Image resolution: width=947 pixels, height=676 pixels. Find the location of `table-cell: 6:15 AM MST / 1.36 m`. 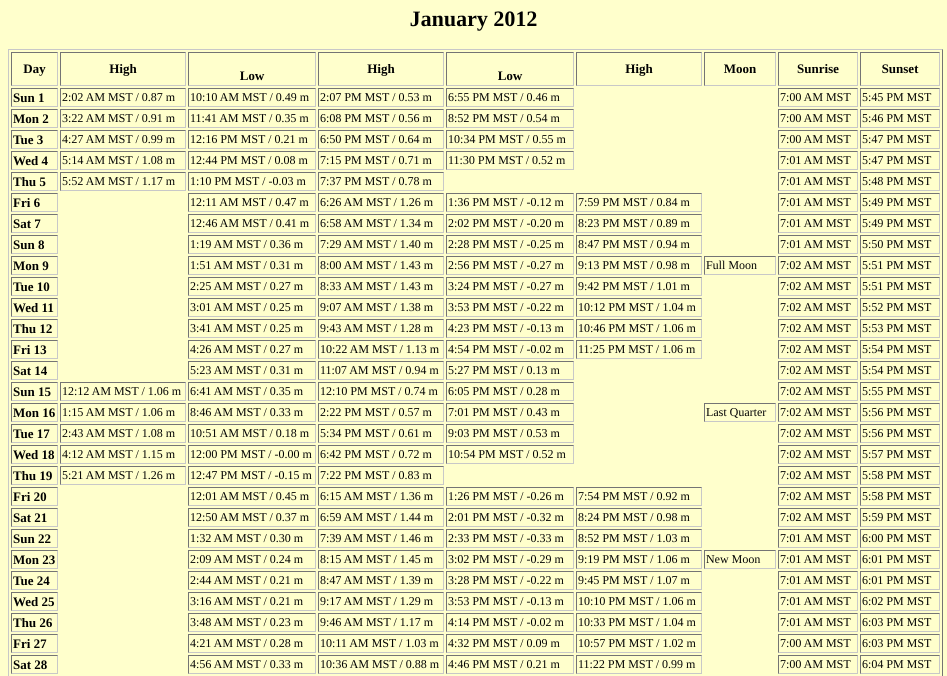

table-cell: 6:15 AM MST / 1.36 m is located at coordinates (381, 496).